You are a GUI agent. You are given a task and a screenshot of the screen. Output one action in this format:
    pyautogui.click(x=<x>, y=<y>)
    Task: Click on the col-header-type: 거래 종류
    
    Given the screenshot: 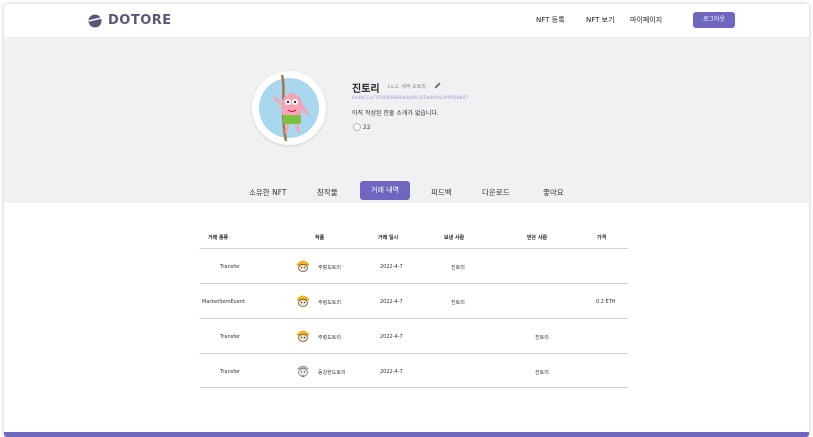 What is the action you would take?
    pyautogui.click(x=218, y=238)
    